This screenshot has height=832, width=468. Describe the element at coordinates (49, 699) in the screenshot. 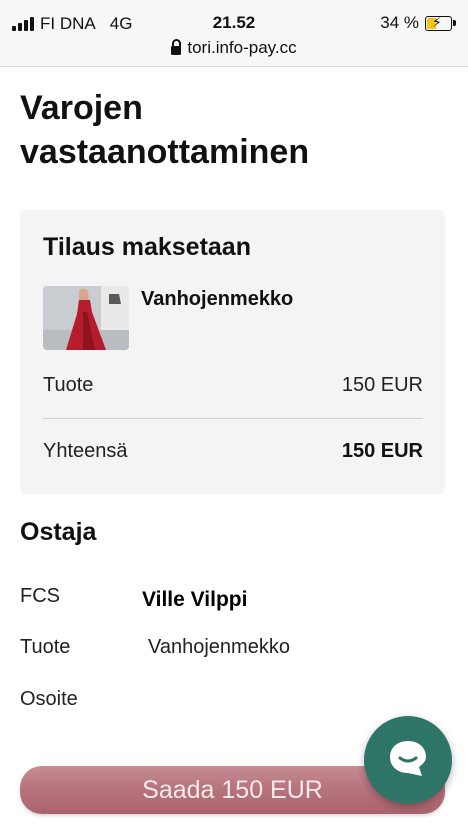

I see `buyer-address-label: Osoite` at that location.